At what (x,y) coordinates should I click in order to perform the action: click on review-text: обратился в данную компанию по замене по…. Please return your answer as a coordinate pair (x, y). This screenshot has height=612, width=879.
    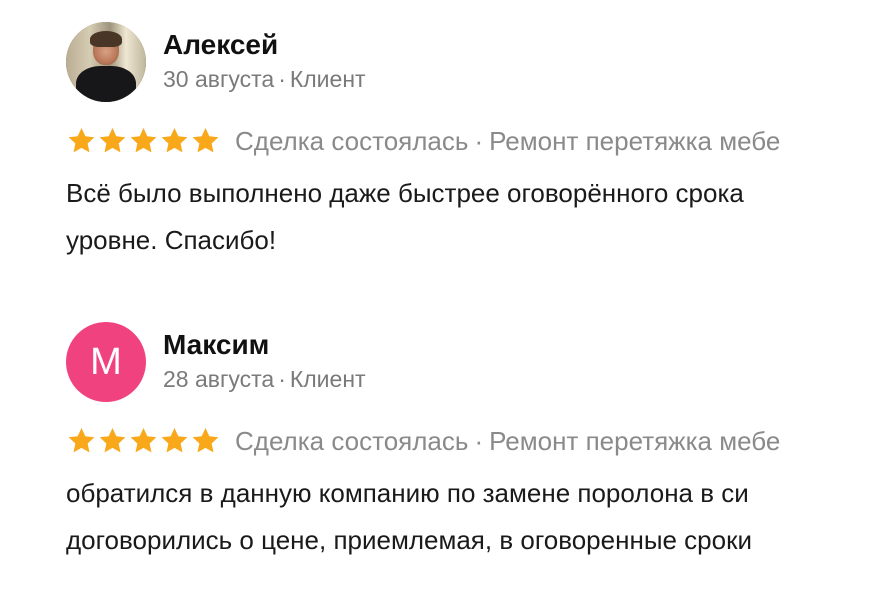
    Looking at the image, I should click on (472, 517).